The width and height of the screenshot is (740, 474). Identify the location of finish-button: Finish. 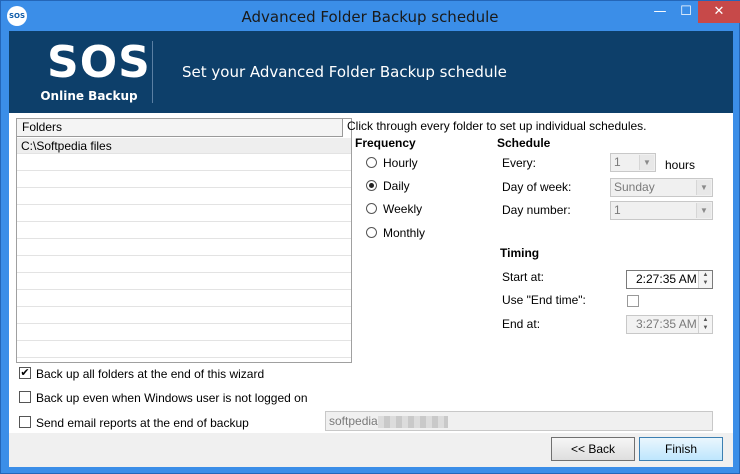
(681, 449).